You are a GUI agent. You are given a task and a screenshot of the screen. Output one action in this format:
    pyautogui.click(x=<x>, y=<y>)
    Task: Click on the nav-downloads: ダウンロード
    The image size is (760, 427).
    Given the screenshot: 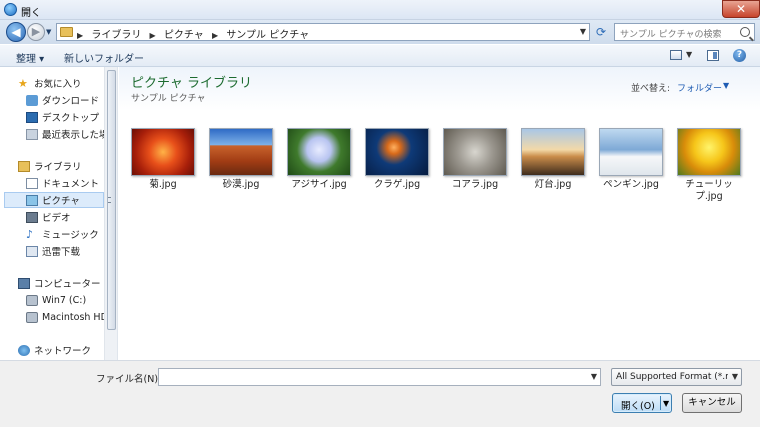 What is the action you would take?
    pyautogui.click(x=65, y=100)
    